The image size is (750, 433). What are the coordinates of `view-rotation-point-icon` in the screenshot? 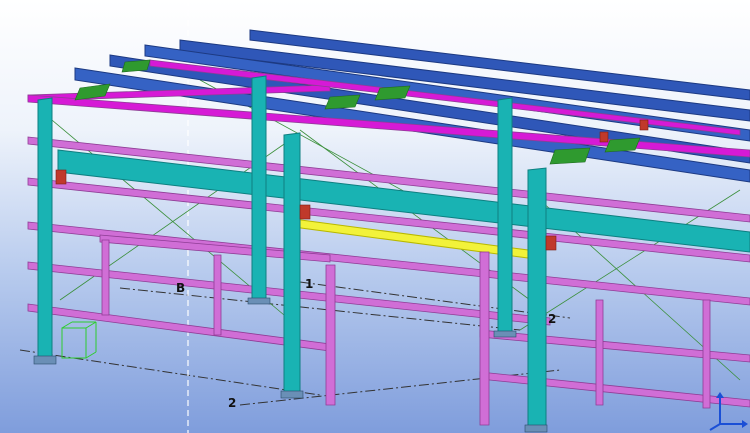 It's located at (79, 340).